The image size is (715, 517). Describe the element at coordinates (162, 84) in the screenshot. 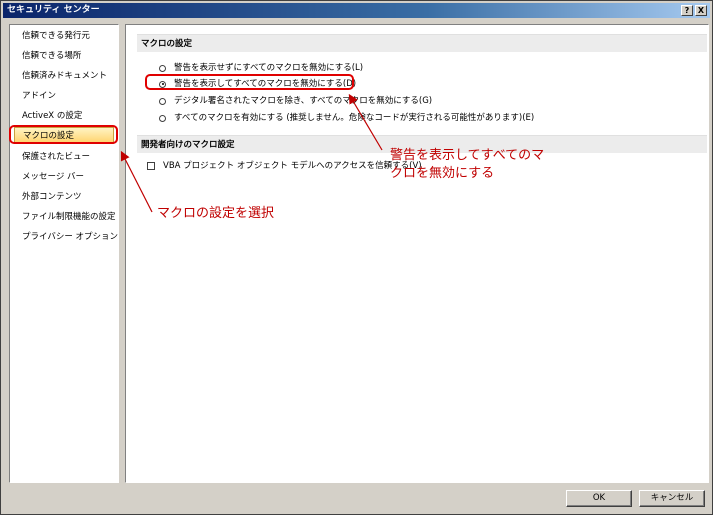

I see `radio-button-selected-icon` at that location.